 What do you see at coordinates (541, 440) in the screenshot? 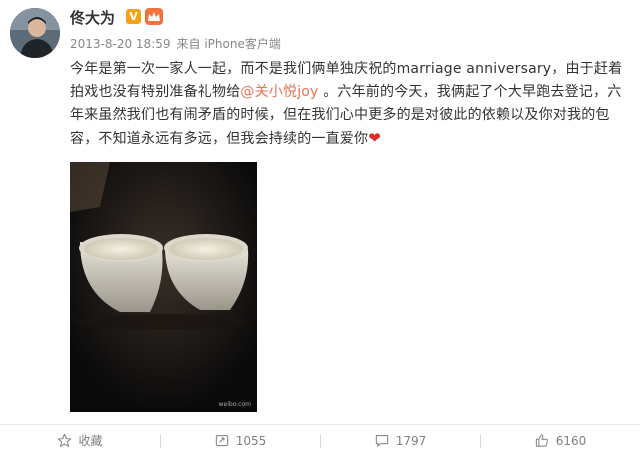
I see `like-icon` at bounding box center [541, 440].